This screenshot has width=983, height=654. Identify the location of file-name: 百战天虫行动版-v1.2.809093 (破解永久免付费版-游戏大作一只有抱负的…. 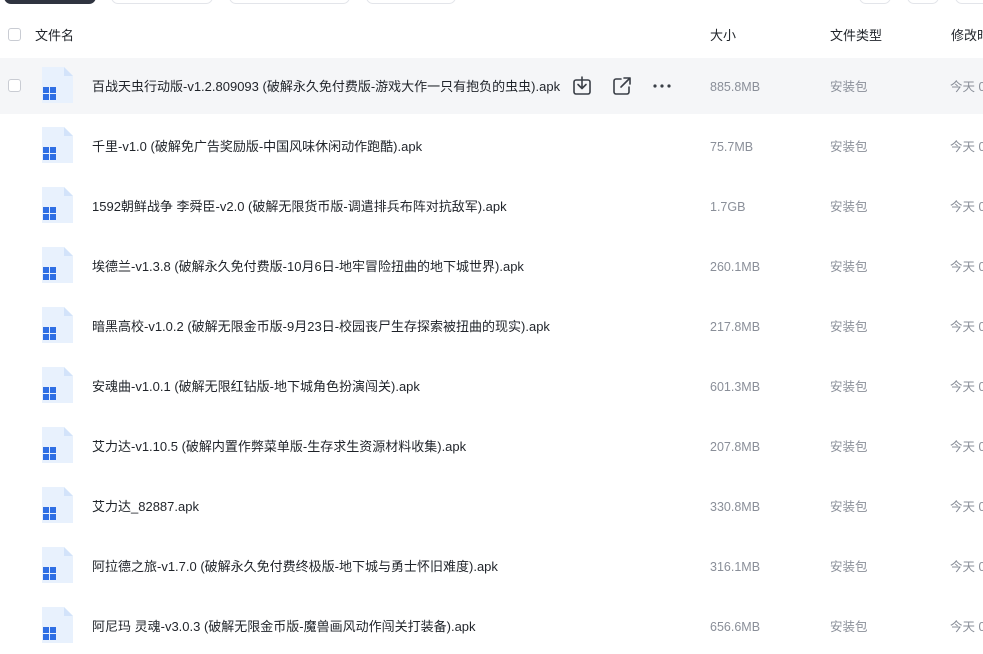
(326, 87).